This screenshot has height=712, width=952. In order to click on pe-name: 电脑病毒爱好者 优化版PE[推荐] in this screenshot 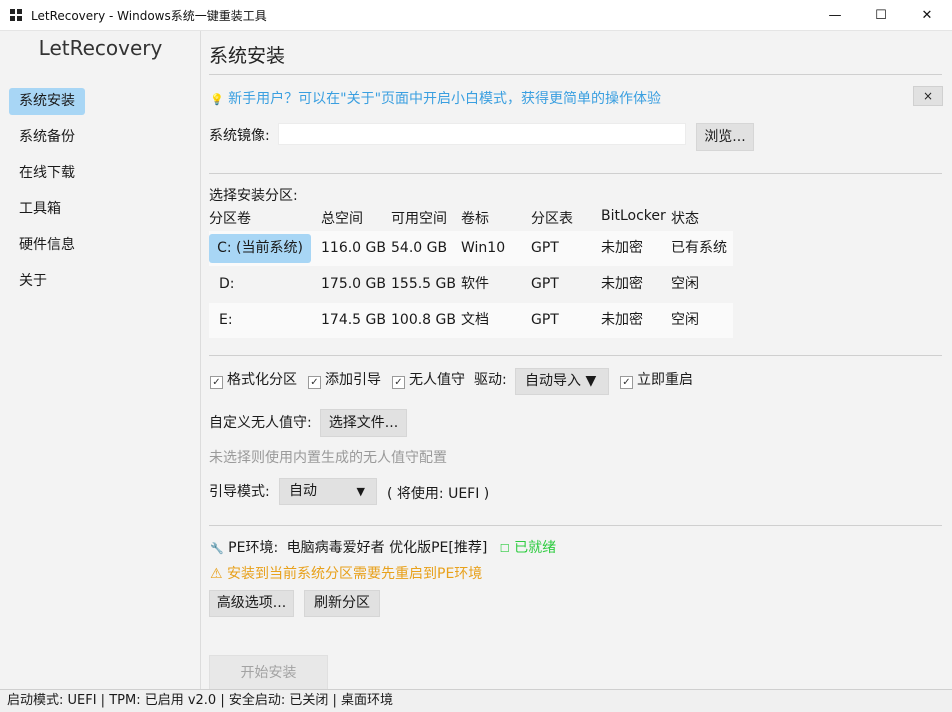, I will do `click(387, 548)`.